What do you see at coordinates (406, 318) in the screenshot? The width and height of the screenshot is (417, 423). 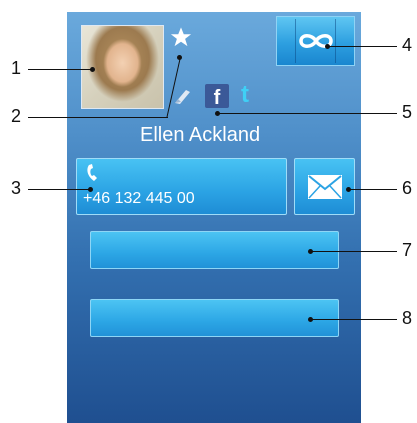 I see `callout-8: 8` at bounding box center [406, 318].